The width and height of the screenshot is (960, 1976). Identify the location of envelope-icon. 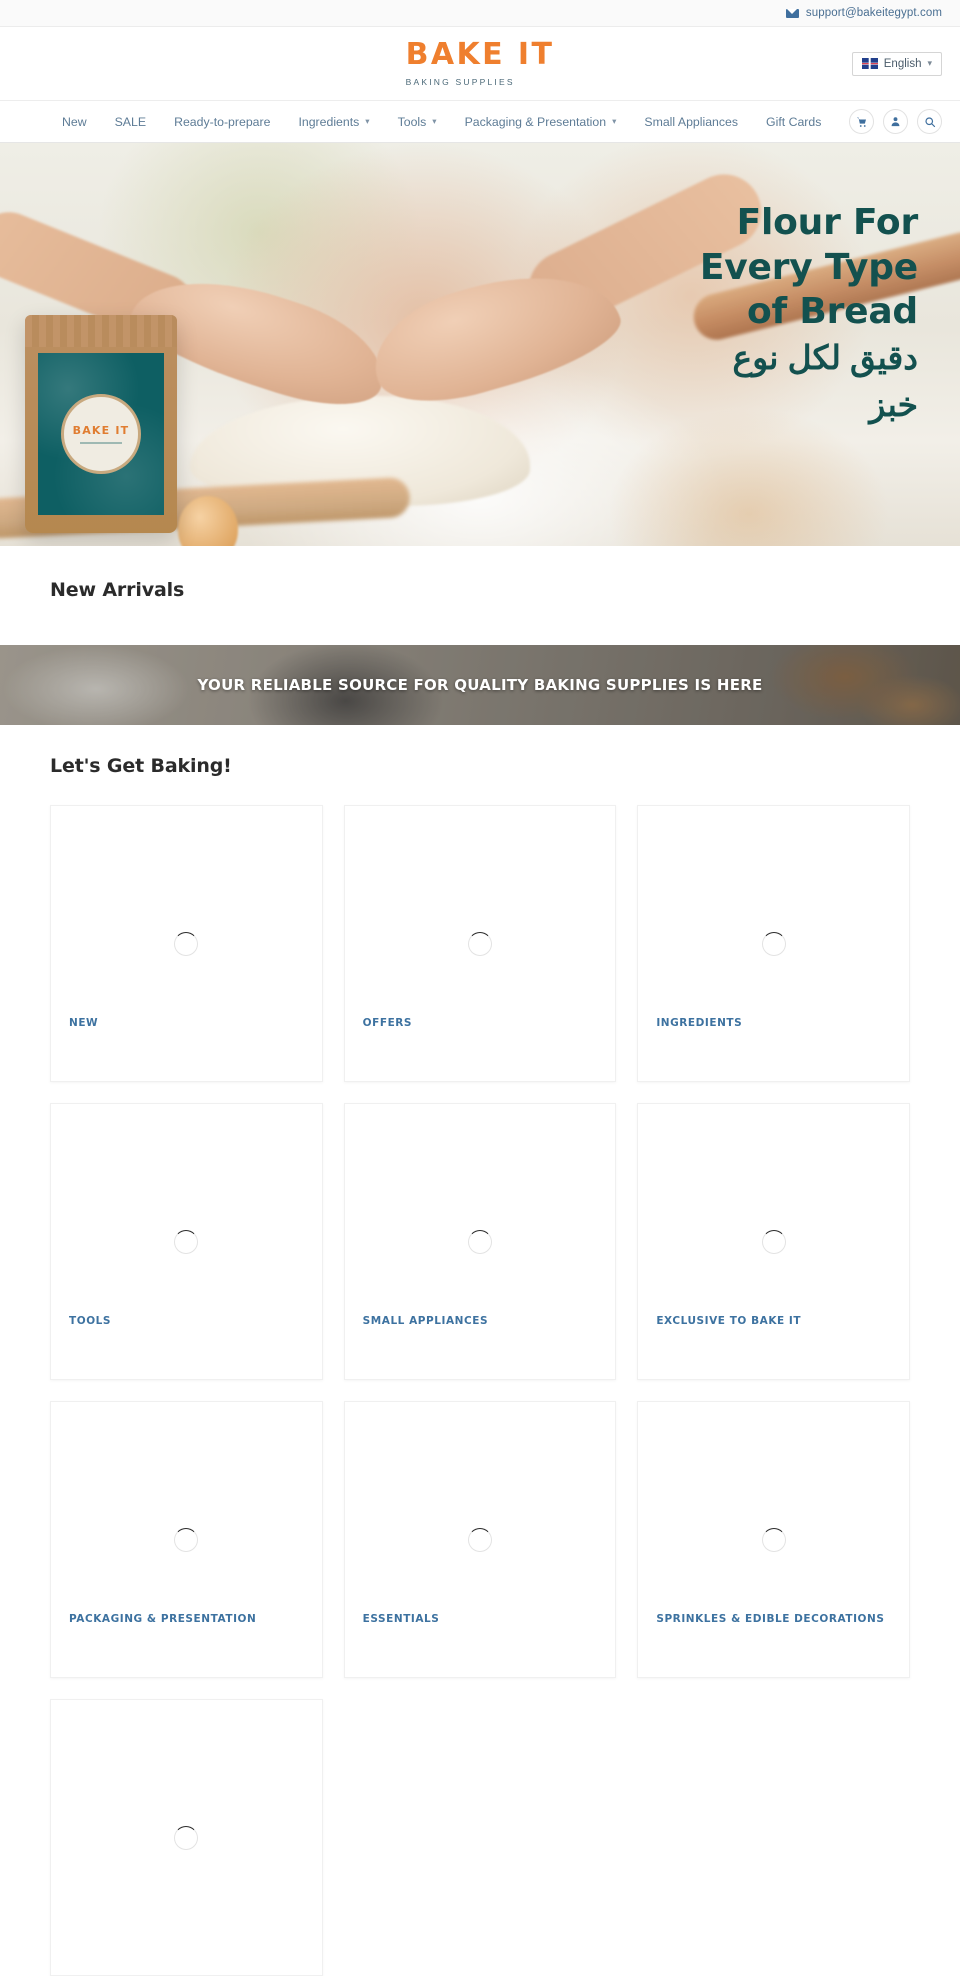
(792, 13).